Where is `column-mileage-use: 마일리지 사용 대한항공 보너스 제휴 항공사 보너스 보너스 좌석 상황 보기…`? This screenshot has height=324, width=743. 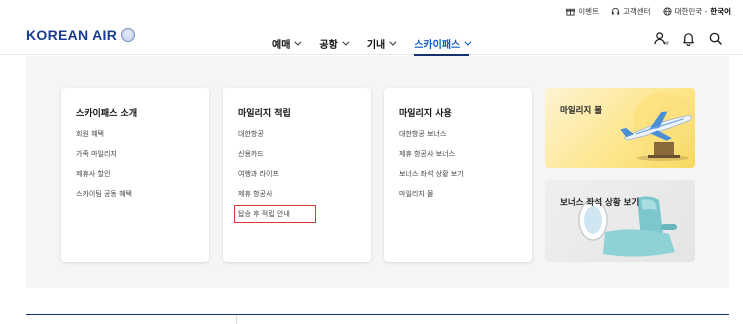
column-mileage-use: 마일리지 사용 대한항공 보너스 제휴 항공사 보너스 보너스 좌석 상황 보기… is located at coordinates (458, 175).